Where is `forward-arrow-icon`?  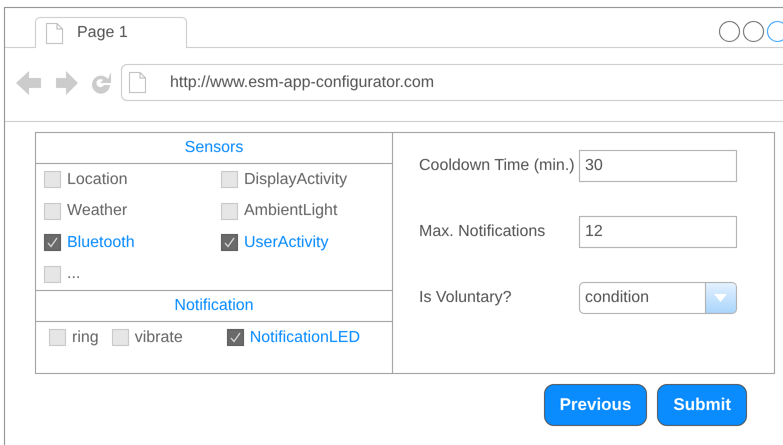
forward-arrow-icon is located at coordinates (67, 83).